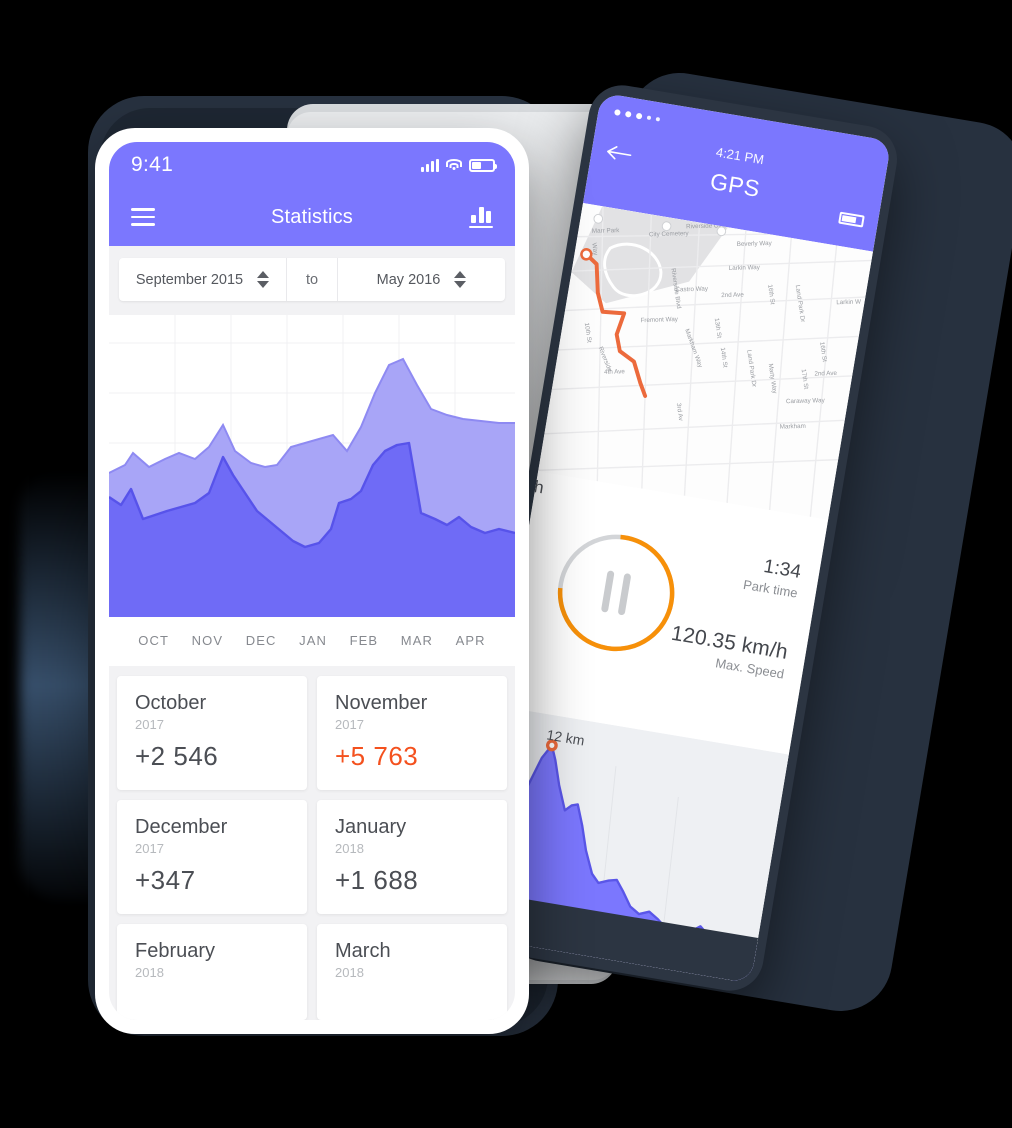 The width and height of the screenshot is (1012, 1128). Describe the element at coordinates (377, 756) in the screenshot. I see `card-value: +5 763` at that location.